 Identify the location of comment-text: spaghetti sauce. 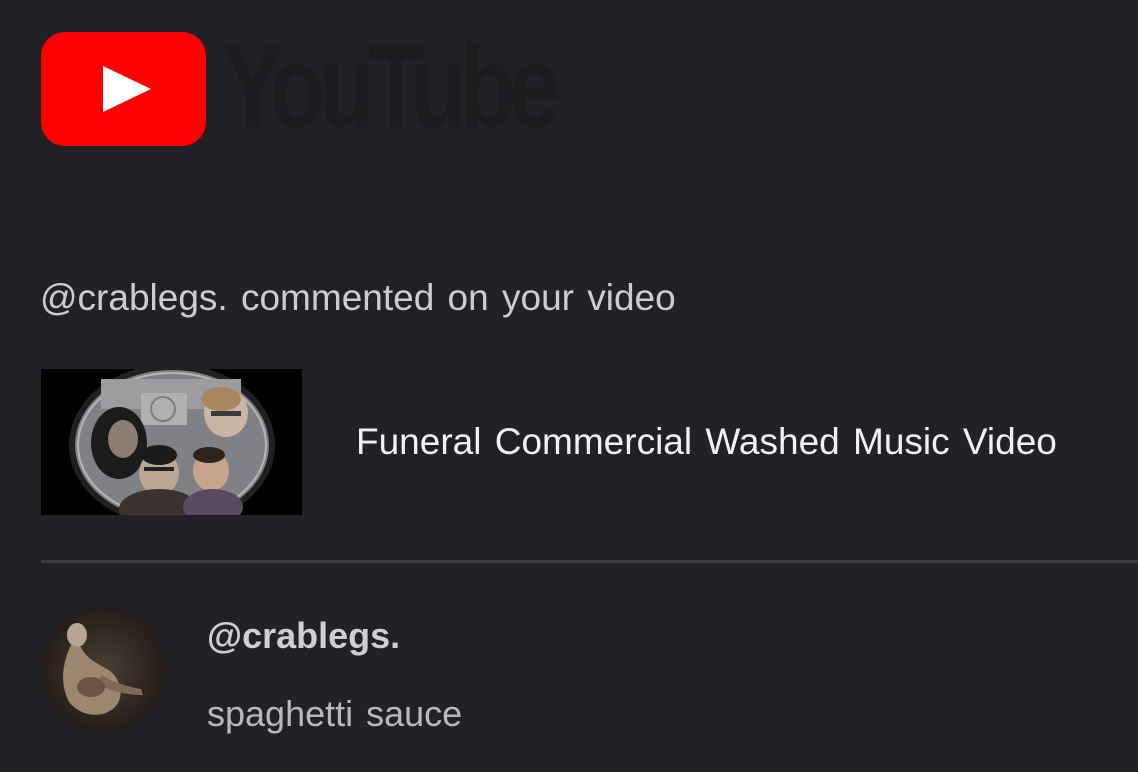
(335, 713).